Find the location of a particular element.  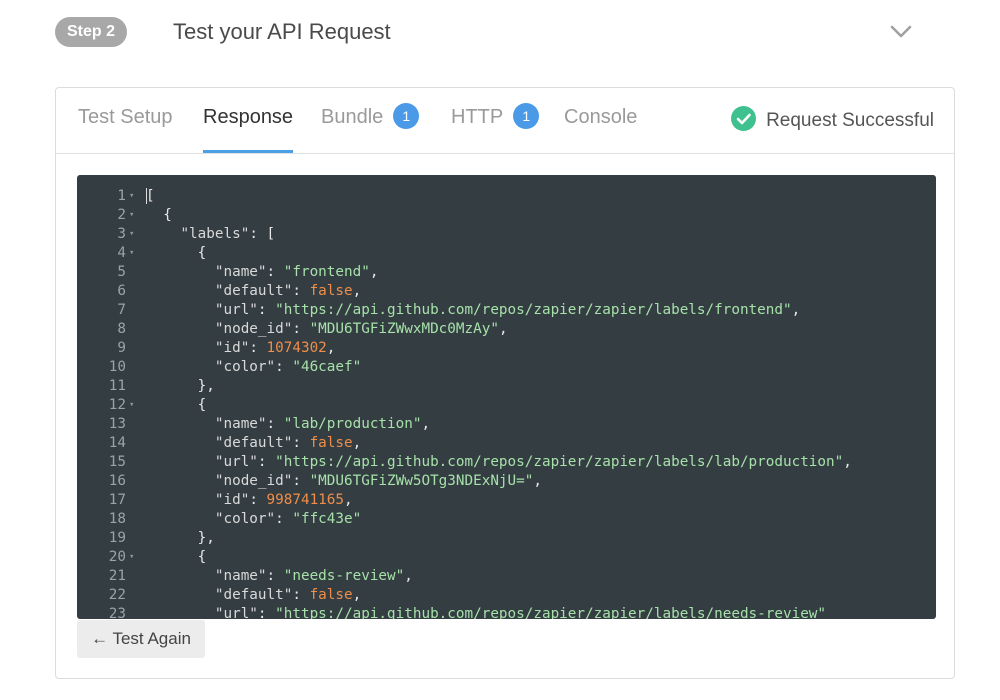

code-line: 1 ▾ [ is located at coordinates (506, 196).